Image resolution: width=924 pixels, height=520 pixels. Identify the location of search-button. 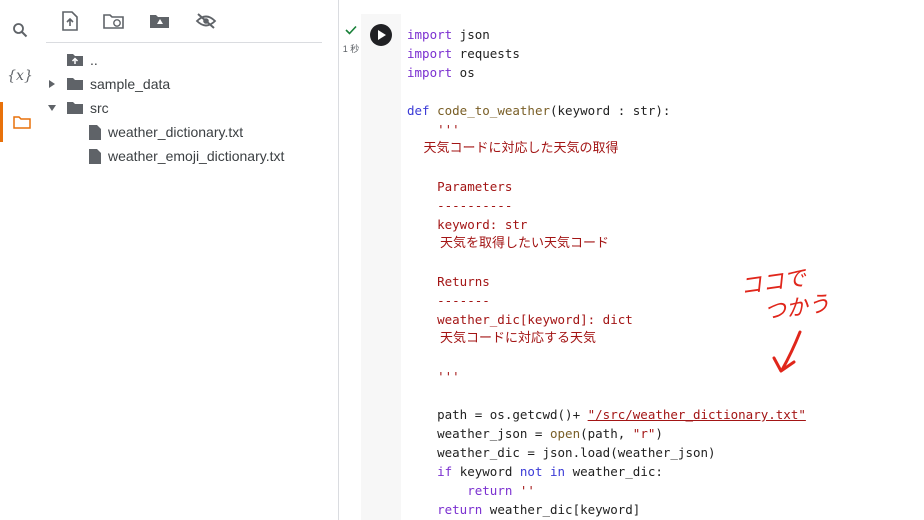
(20, 30).